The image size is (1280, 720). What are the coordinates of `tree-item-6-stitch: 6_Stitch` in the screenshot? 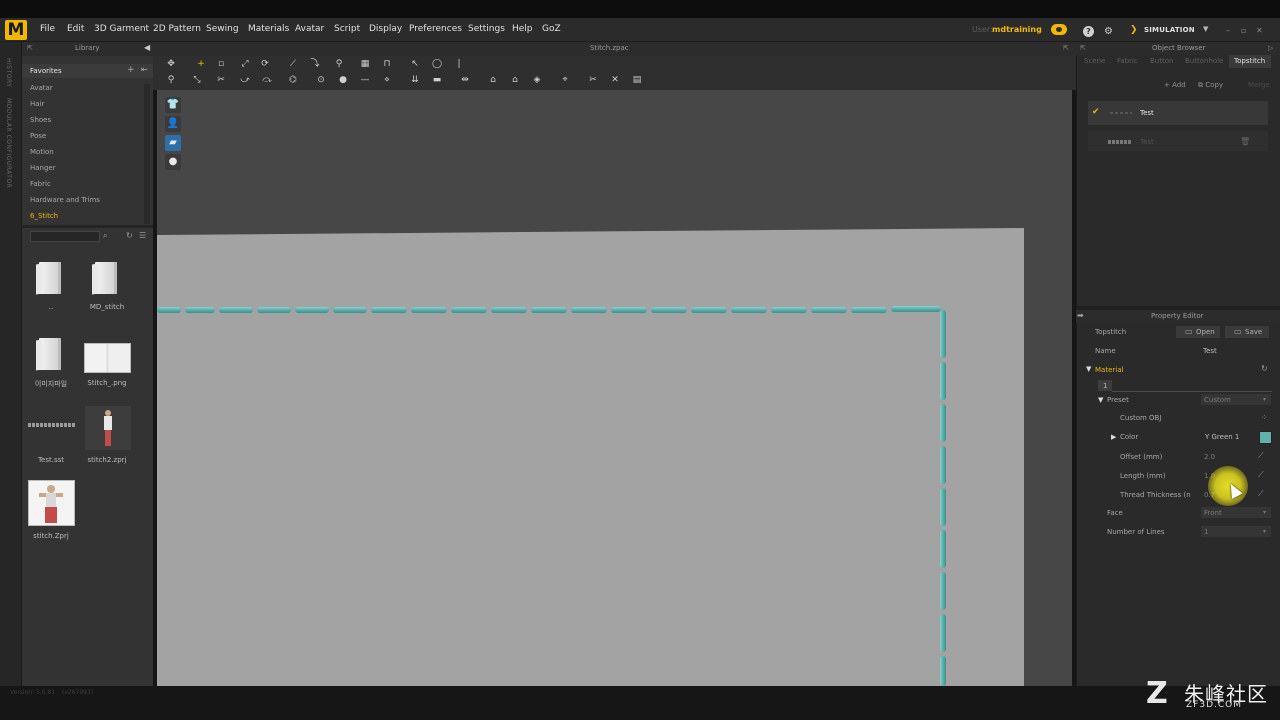 It's located at (44, 216).